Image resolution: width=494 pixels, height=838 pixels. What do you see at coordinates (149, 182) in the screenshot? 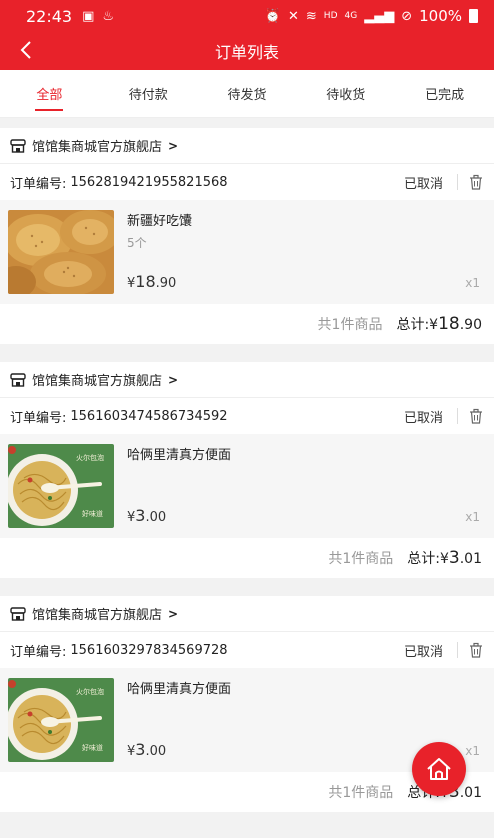
I see `order-number: 1562819421955821568` at bounding box center [149, 182].